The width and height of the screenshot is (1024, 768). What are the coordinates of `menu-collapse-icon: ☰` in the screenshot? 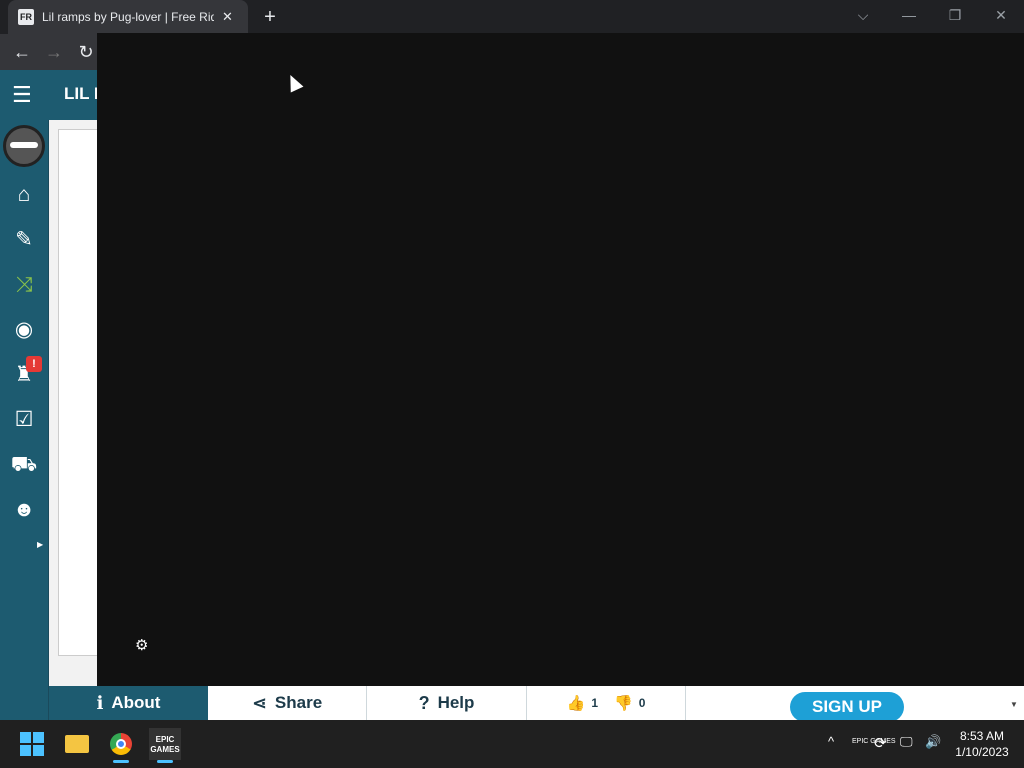 It's located at (31, 95).